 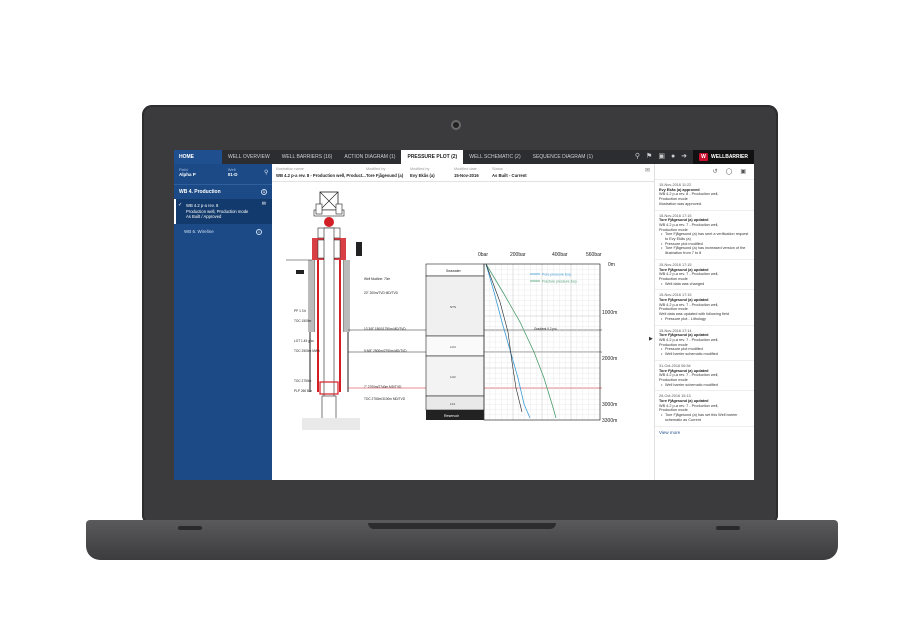 I want to click on y-tick-label: 1000m, so click(x=609, y=313).